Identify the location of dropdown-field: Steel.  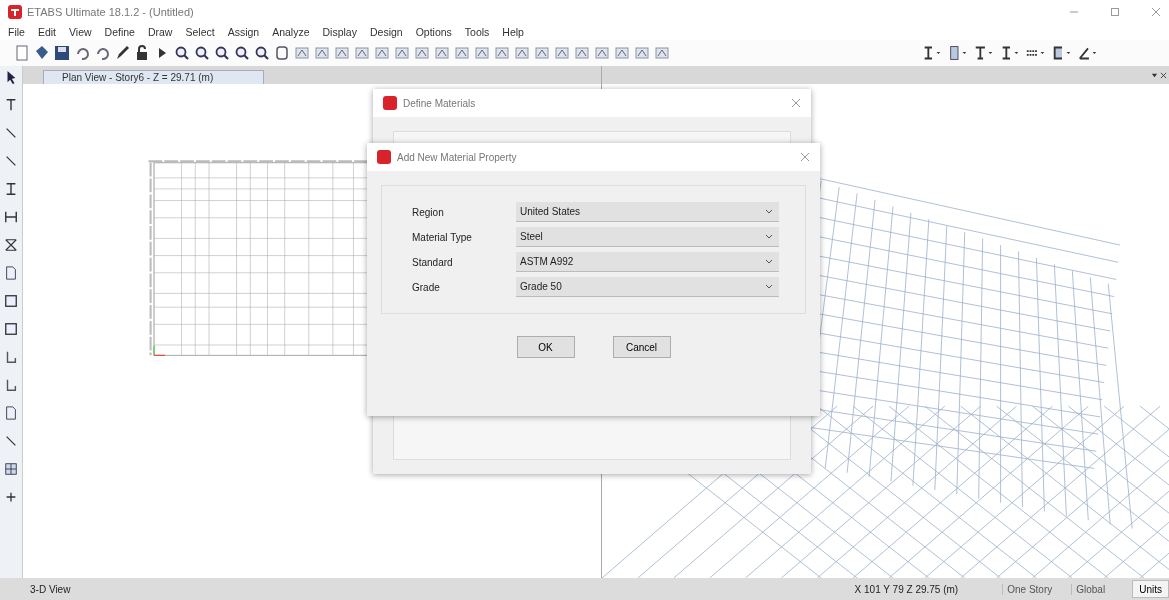
(647, 237).